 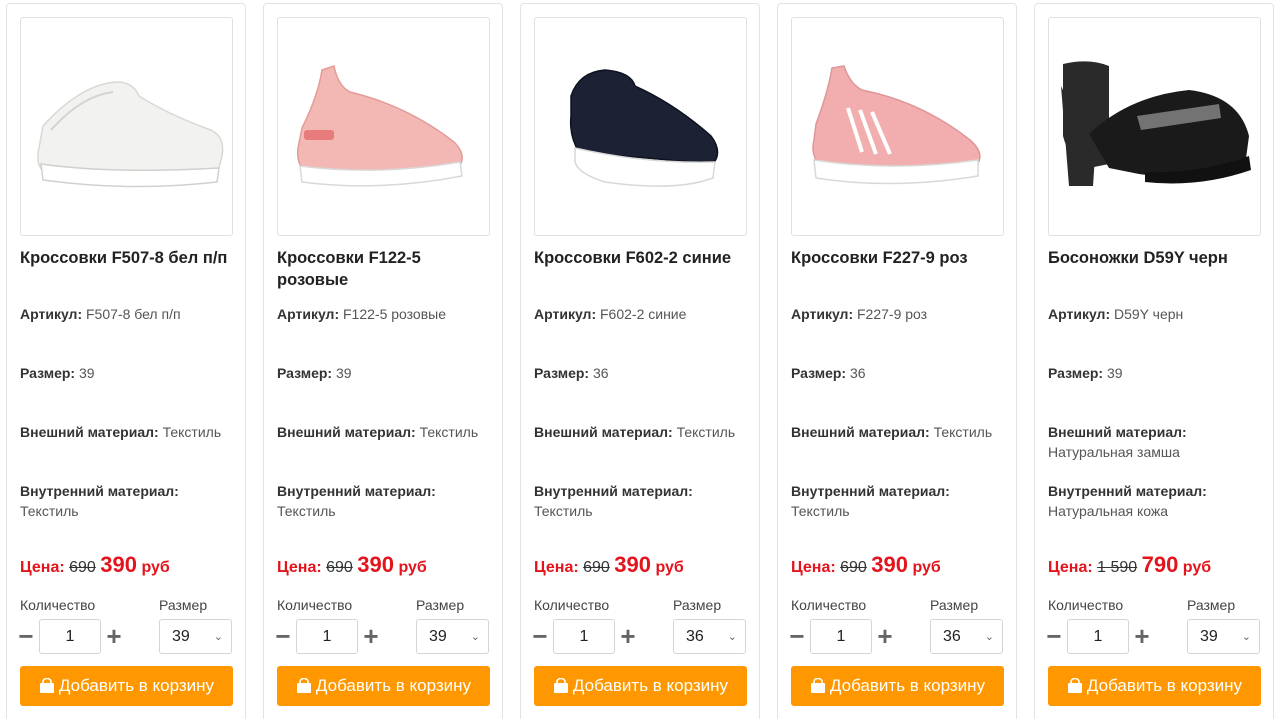 What do you see at coordinates (343, 373) in the screenshot?
I see `size-value: 39` at bounding box center [343, 373].